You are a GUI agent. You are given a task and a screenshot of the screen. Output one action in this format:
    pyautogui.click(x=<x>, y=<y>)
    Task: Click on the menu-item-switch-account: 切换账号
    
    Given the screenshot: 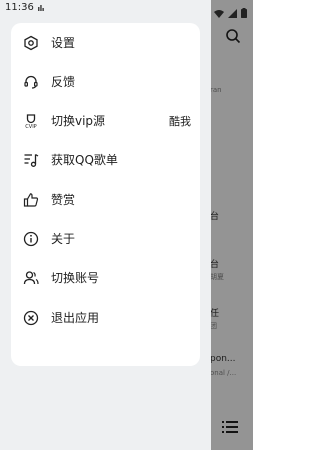 What is the action you would take?
    pyautogui.click(x=105, y=277)
    